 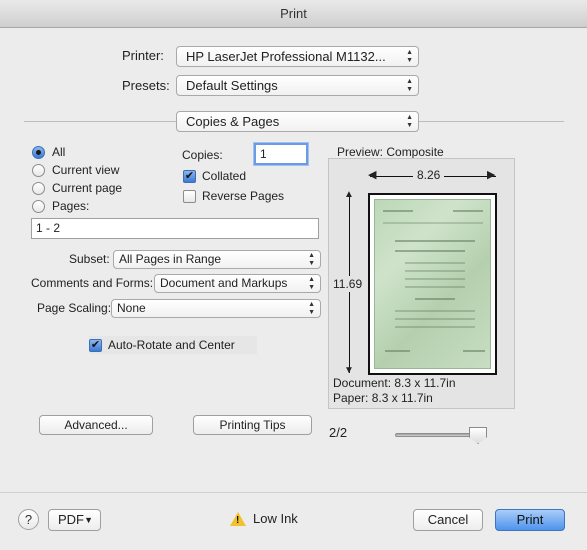 What do you see at coordinates (275, 518) in the screenshot?
I see `warning-text: Low Ink` at bounding box center [275, 518].